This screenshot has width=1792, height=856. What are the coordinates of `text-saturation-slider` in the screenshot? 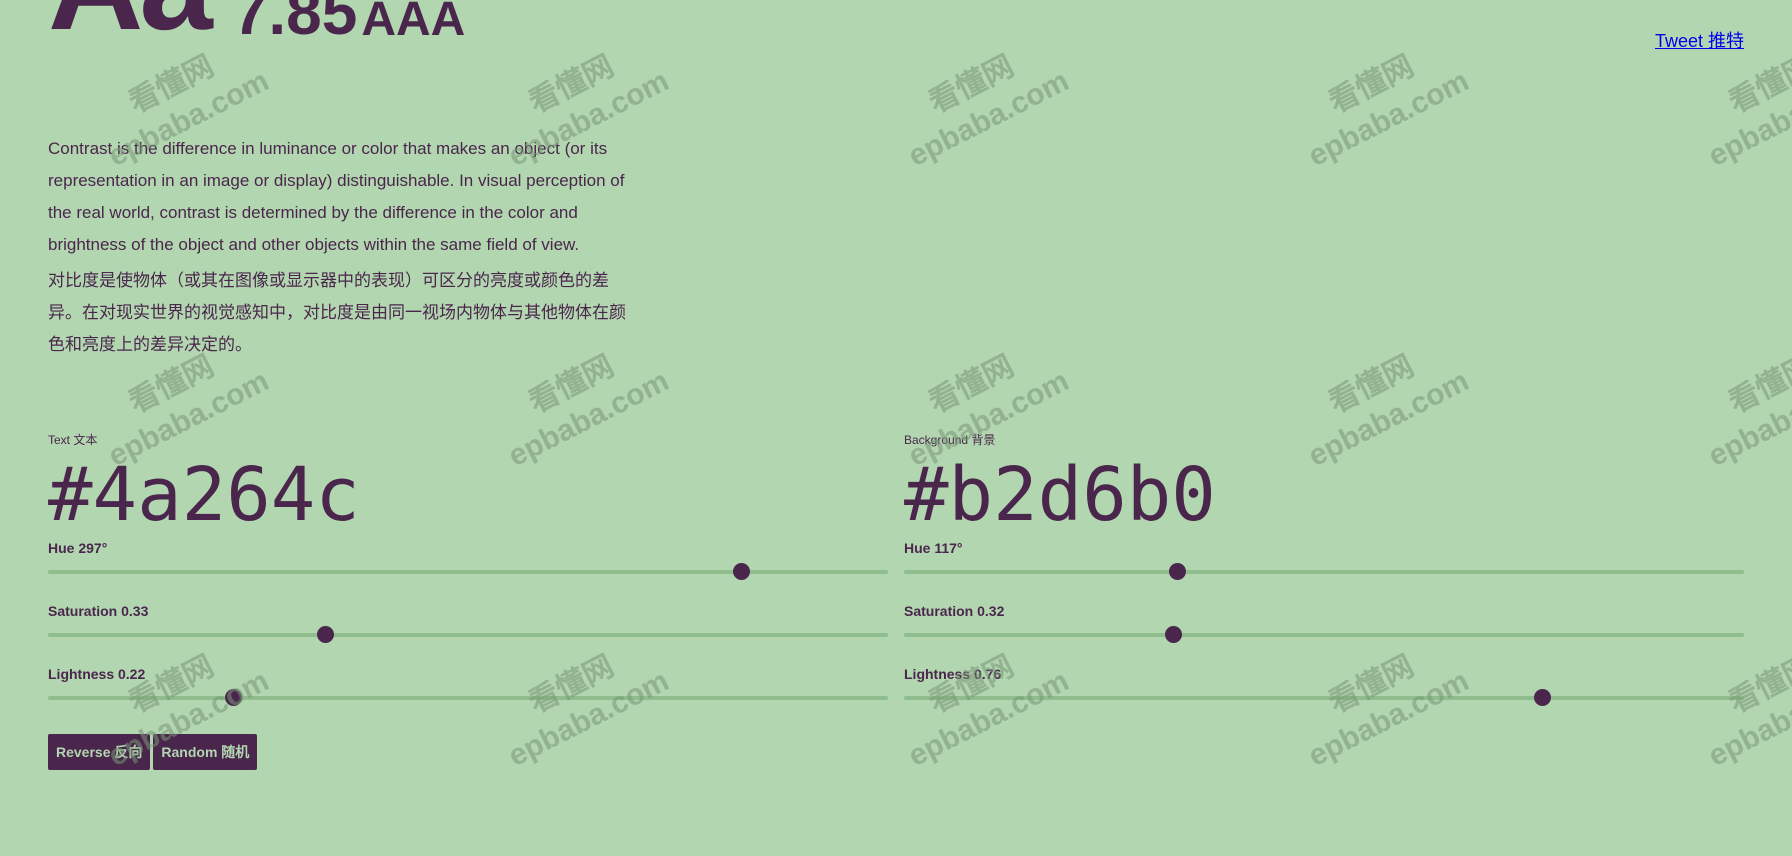 It's located at (468, 635).